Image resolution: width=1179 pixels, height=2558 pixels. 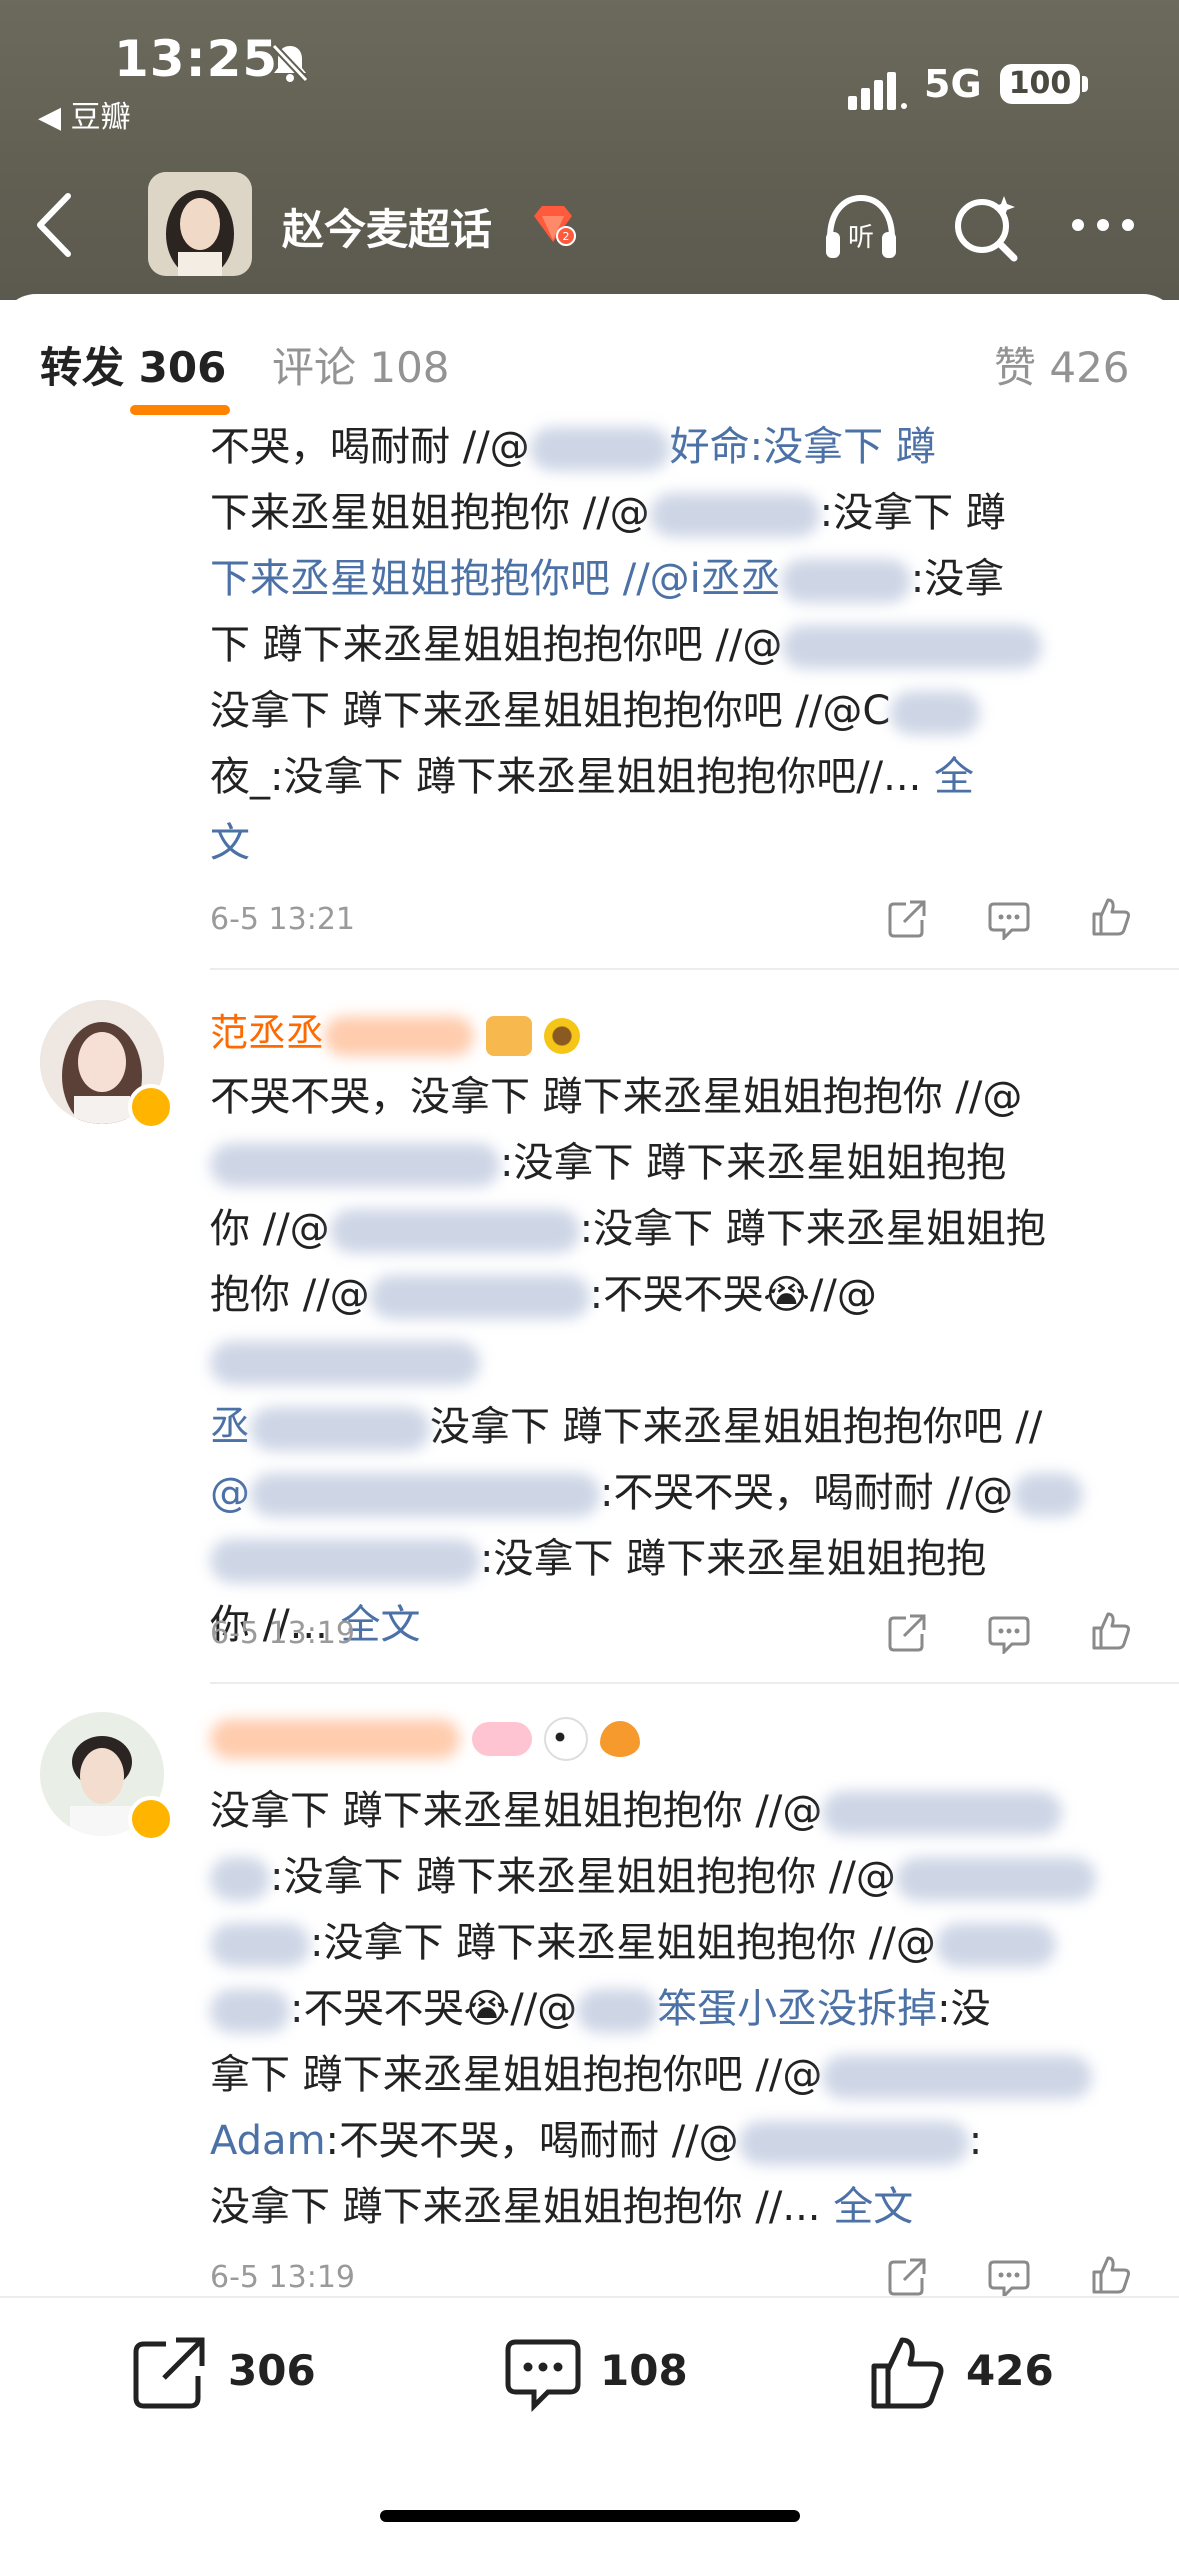 What do you see at coordinates (502, 1738) in the screenshot?
I see `level-badge-icon` at bounding box center [502, 1738].